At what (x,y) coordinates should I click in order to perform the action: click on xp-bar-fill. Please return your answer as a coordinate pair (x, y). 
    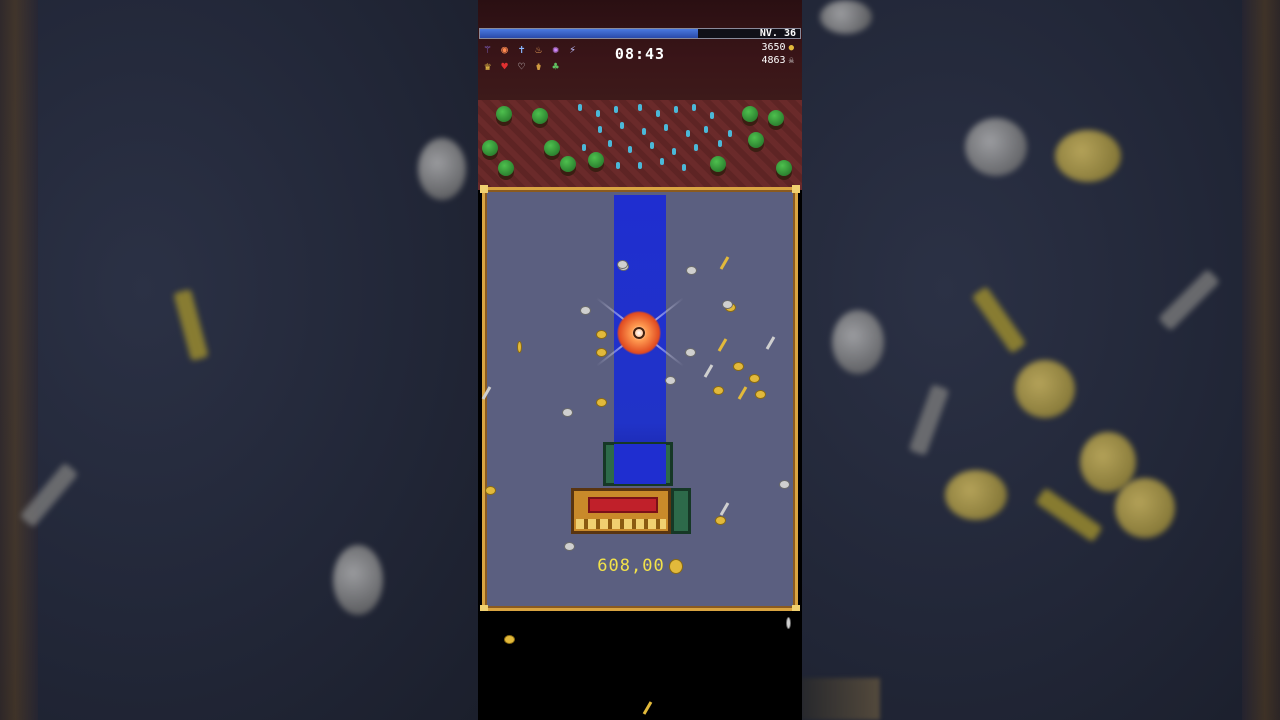
    Looking at the image, I should click on (589, 33).